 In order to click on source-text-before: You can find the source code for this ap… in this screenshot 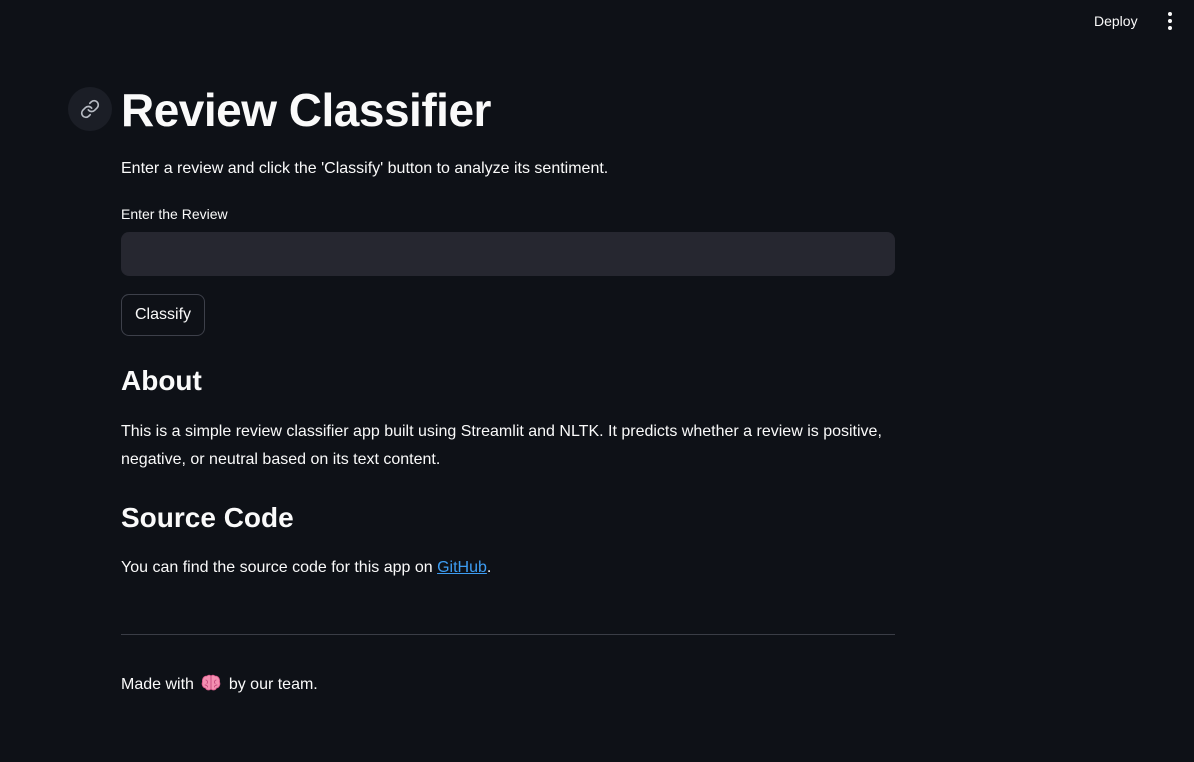, I will do `click(279, 567)`.